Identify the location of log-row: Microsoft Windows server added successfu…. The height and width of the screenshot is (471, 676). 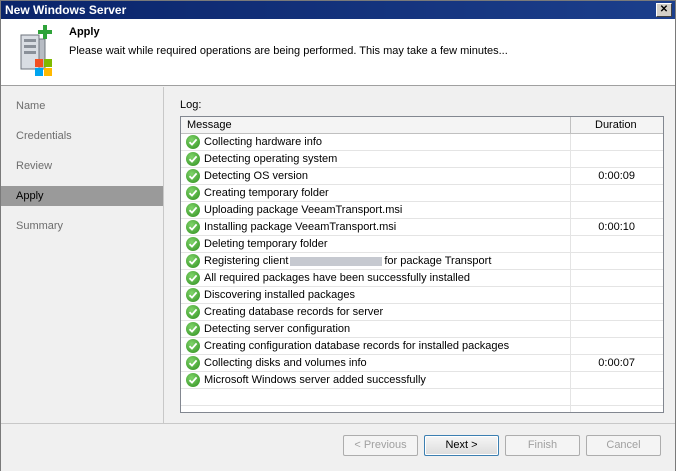
(422, 380).